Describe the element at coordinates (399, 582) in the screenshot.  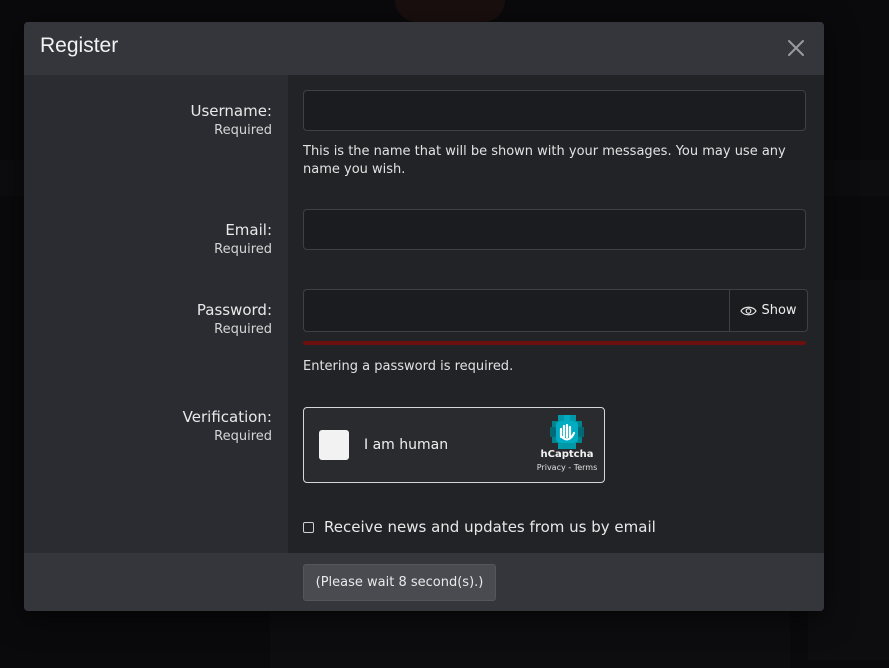
I see `register-submit-button: (Please wait 8 second(s).)` at that location.